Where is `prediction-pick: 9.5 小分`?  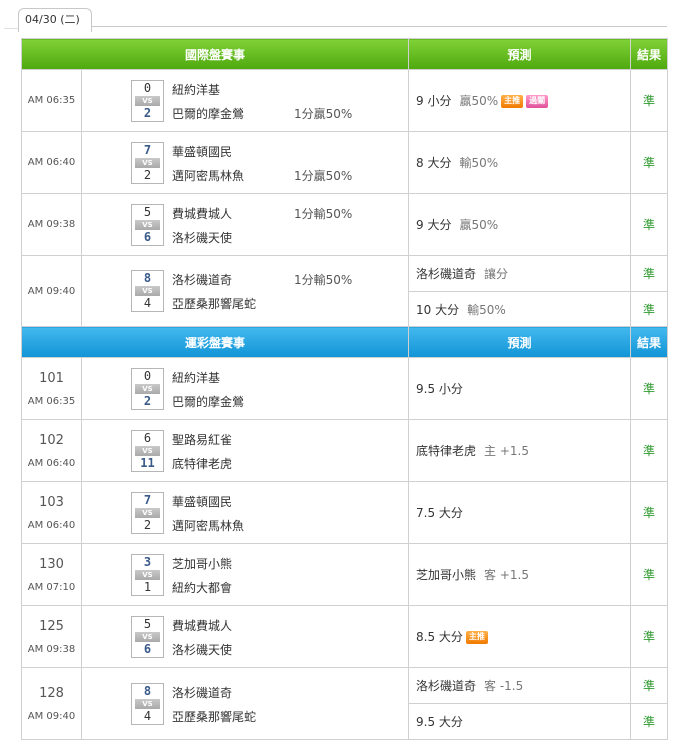
prediction-pick: 9.5 小分 is located at coordinates (439, 389).